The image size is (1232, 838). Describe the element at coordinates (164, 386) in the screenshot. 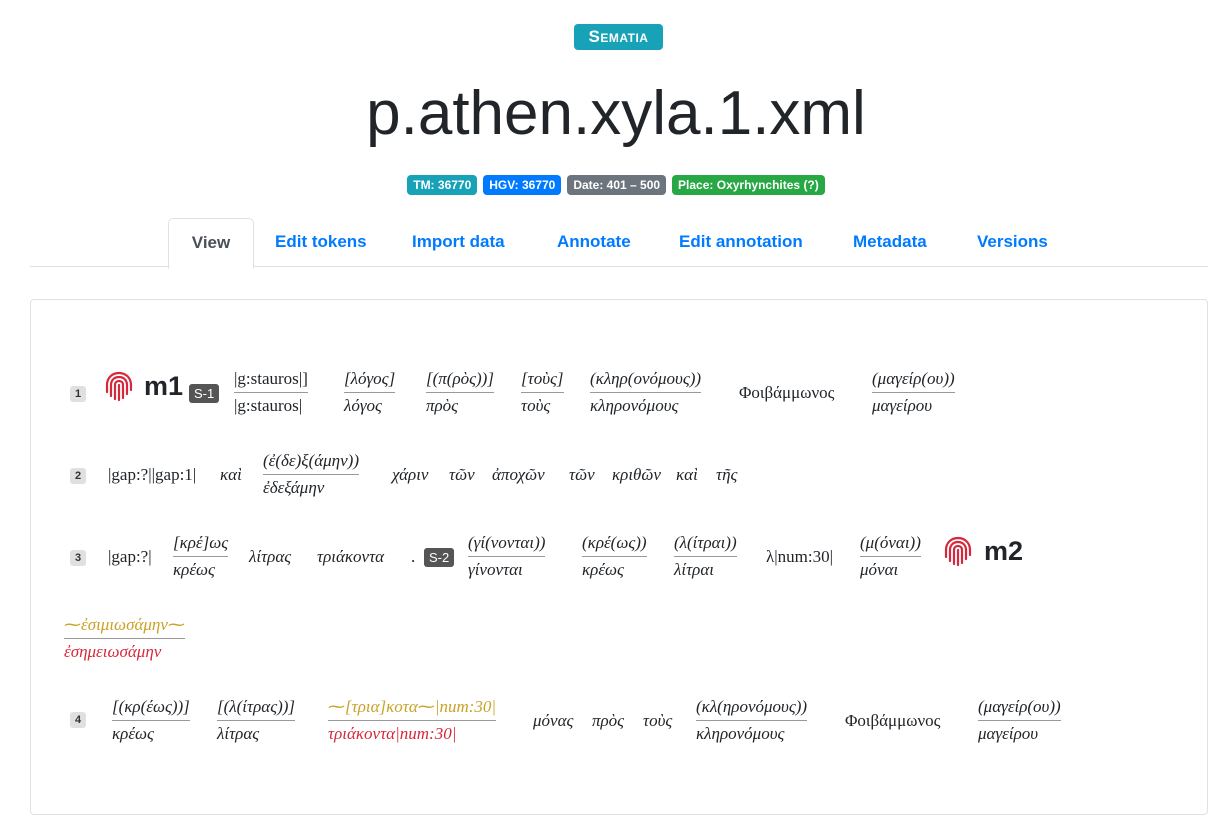

I see `hand-label-m1: m1` at that location.